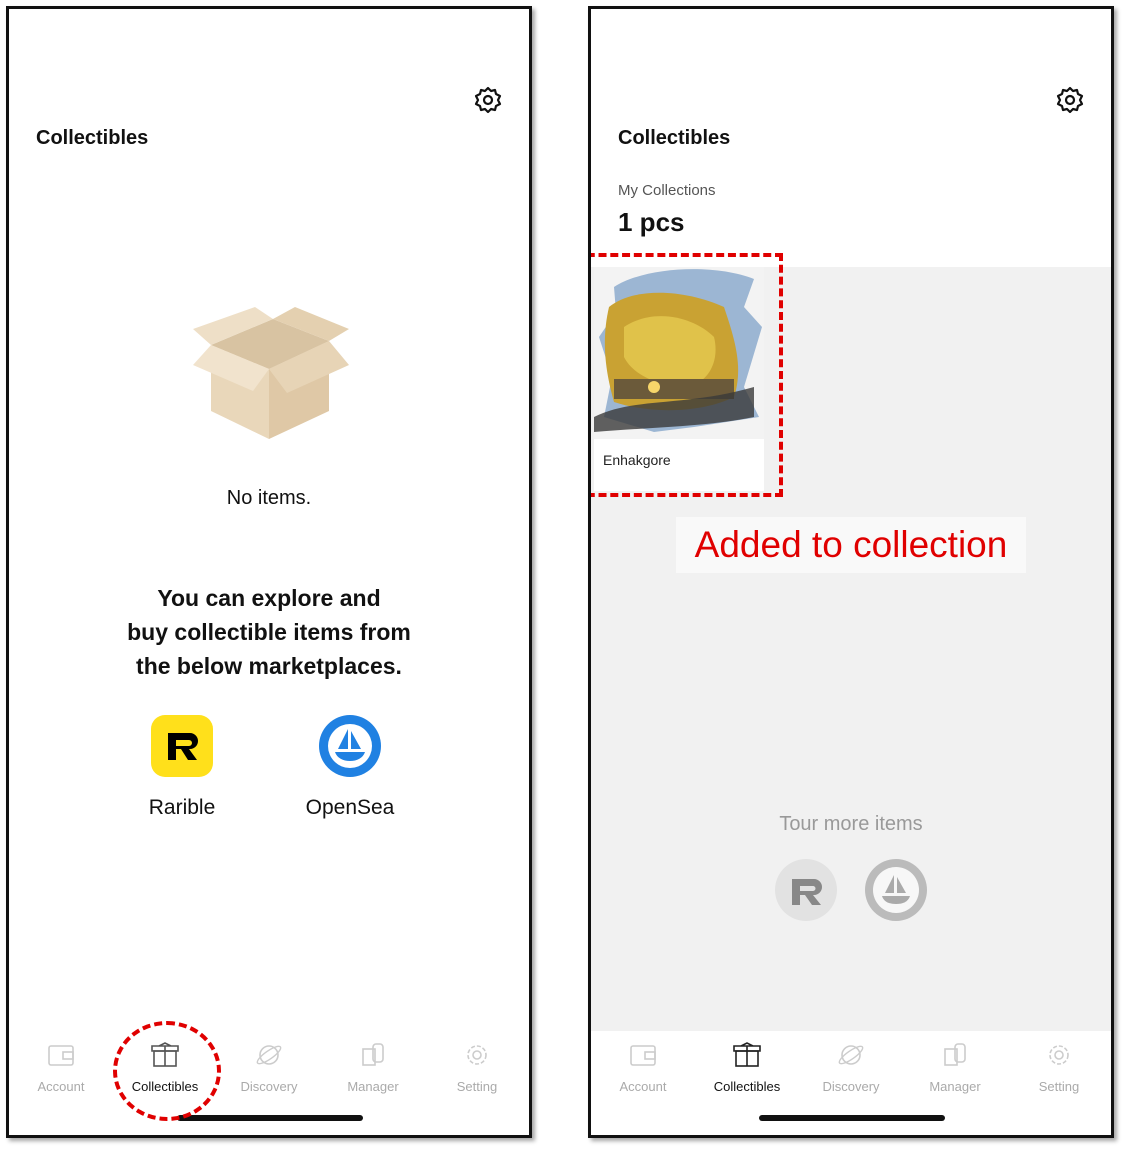 Image resolution: width=1127 pixels, height=1150 pixels. What do you see at coordinates (747, 1086) in the screenshot?
I see `tab-label: Collectibles` at bounding box center [747, 1086].